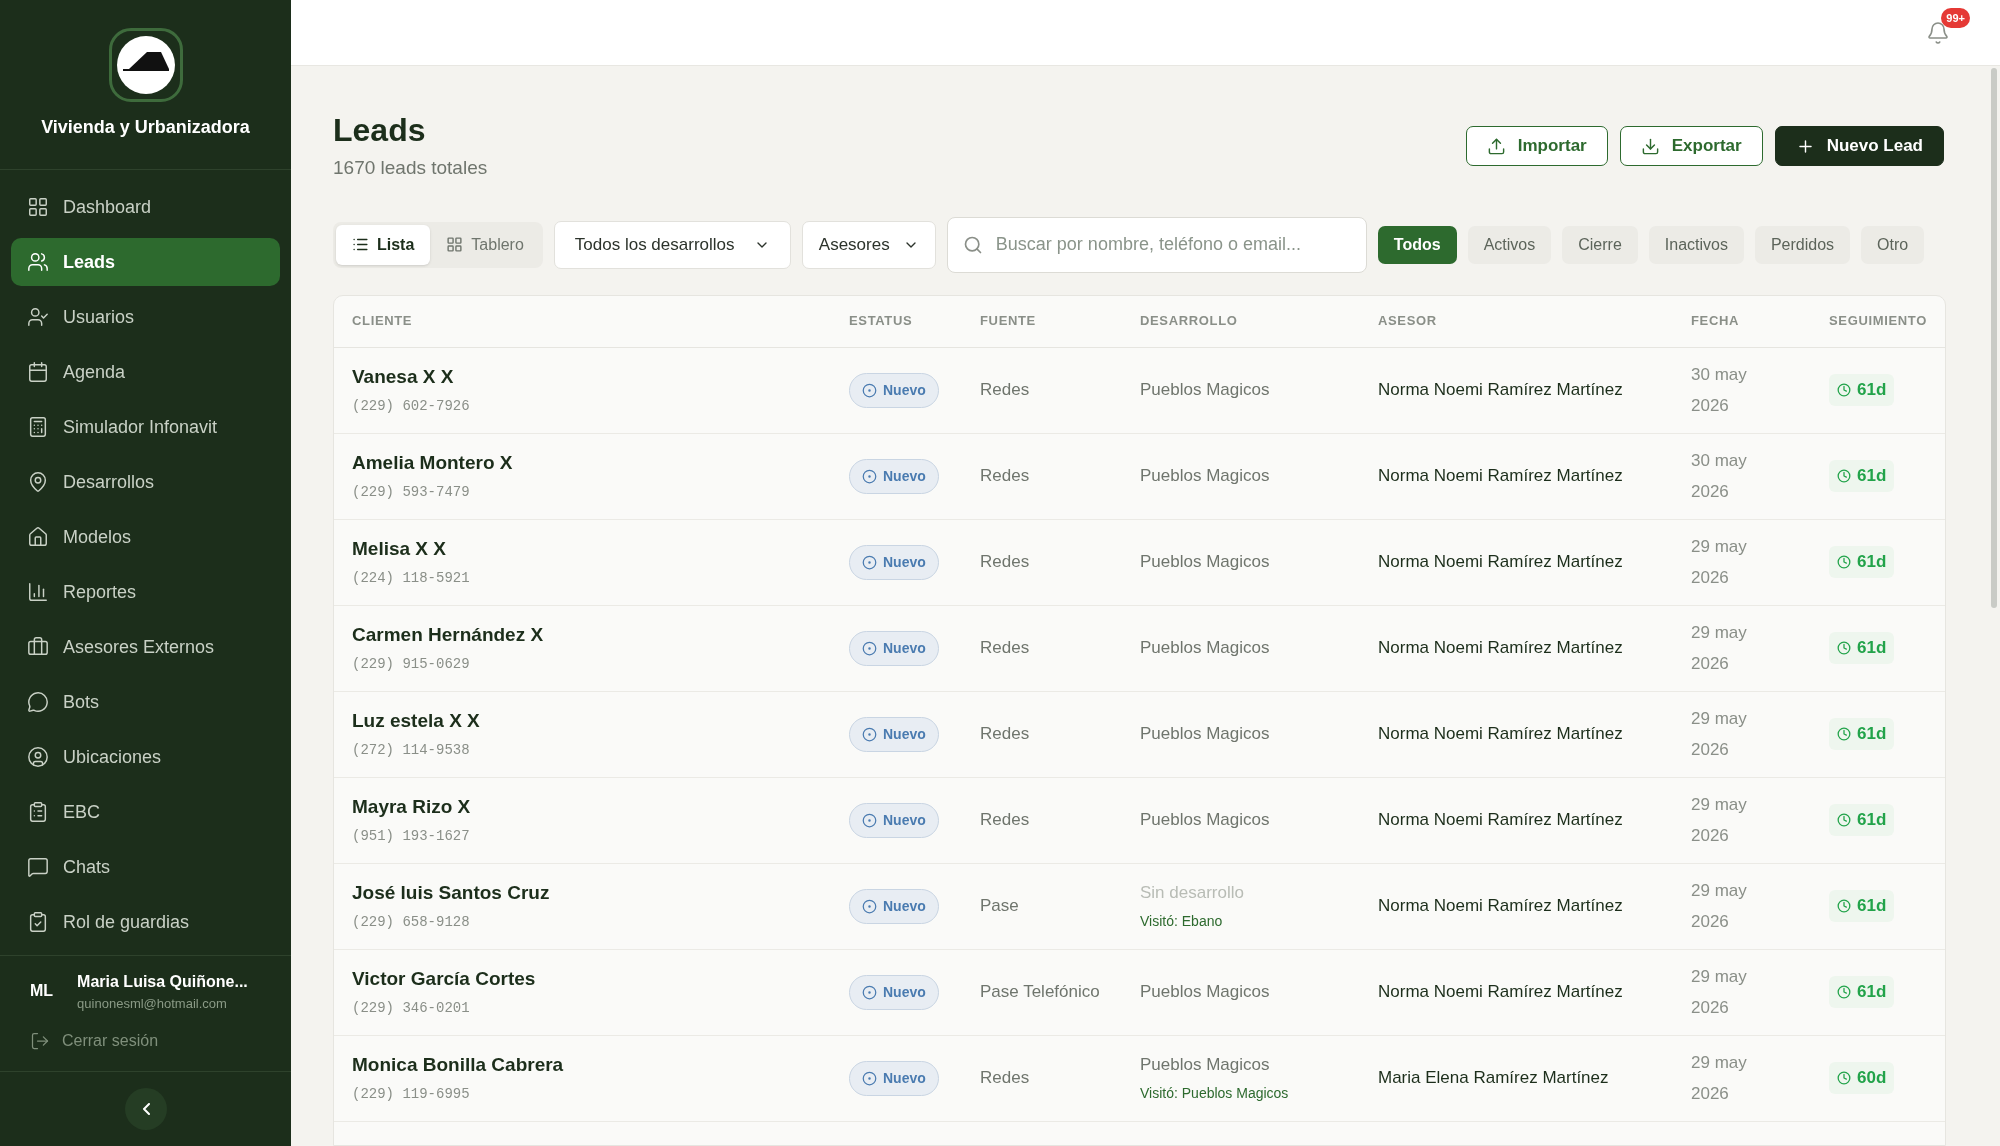 The image size is (2000, 1146). Describe the element at coordinates (1600, 244) in the screenshot. I see `status-tab: Cierre` at that location.